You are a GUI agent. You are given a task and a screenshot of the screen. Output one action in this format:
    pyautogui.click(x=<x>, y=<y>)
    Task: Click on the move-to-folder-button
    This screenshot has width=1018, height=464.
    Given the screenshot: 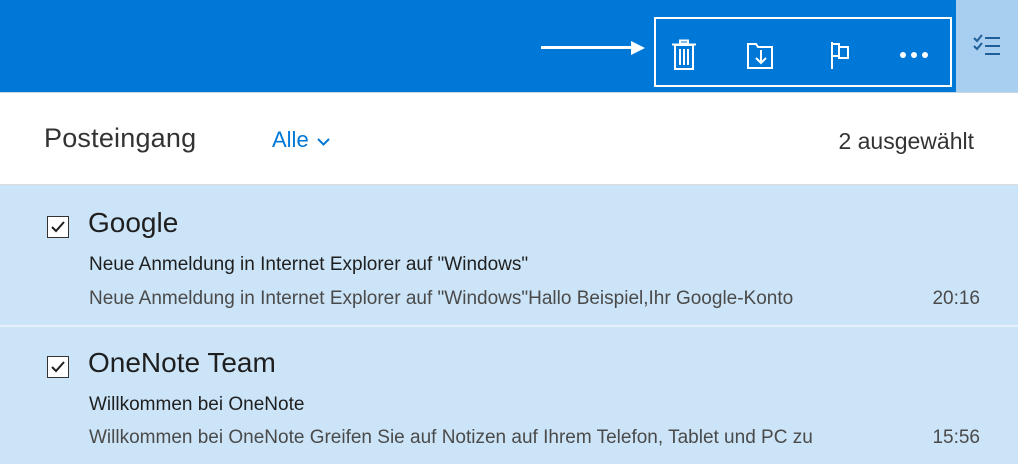 What is the action you would take?
    pyautogui.click(x=760, y=55)
    